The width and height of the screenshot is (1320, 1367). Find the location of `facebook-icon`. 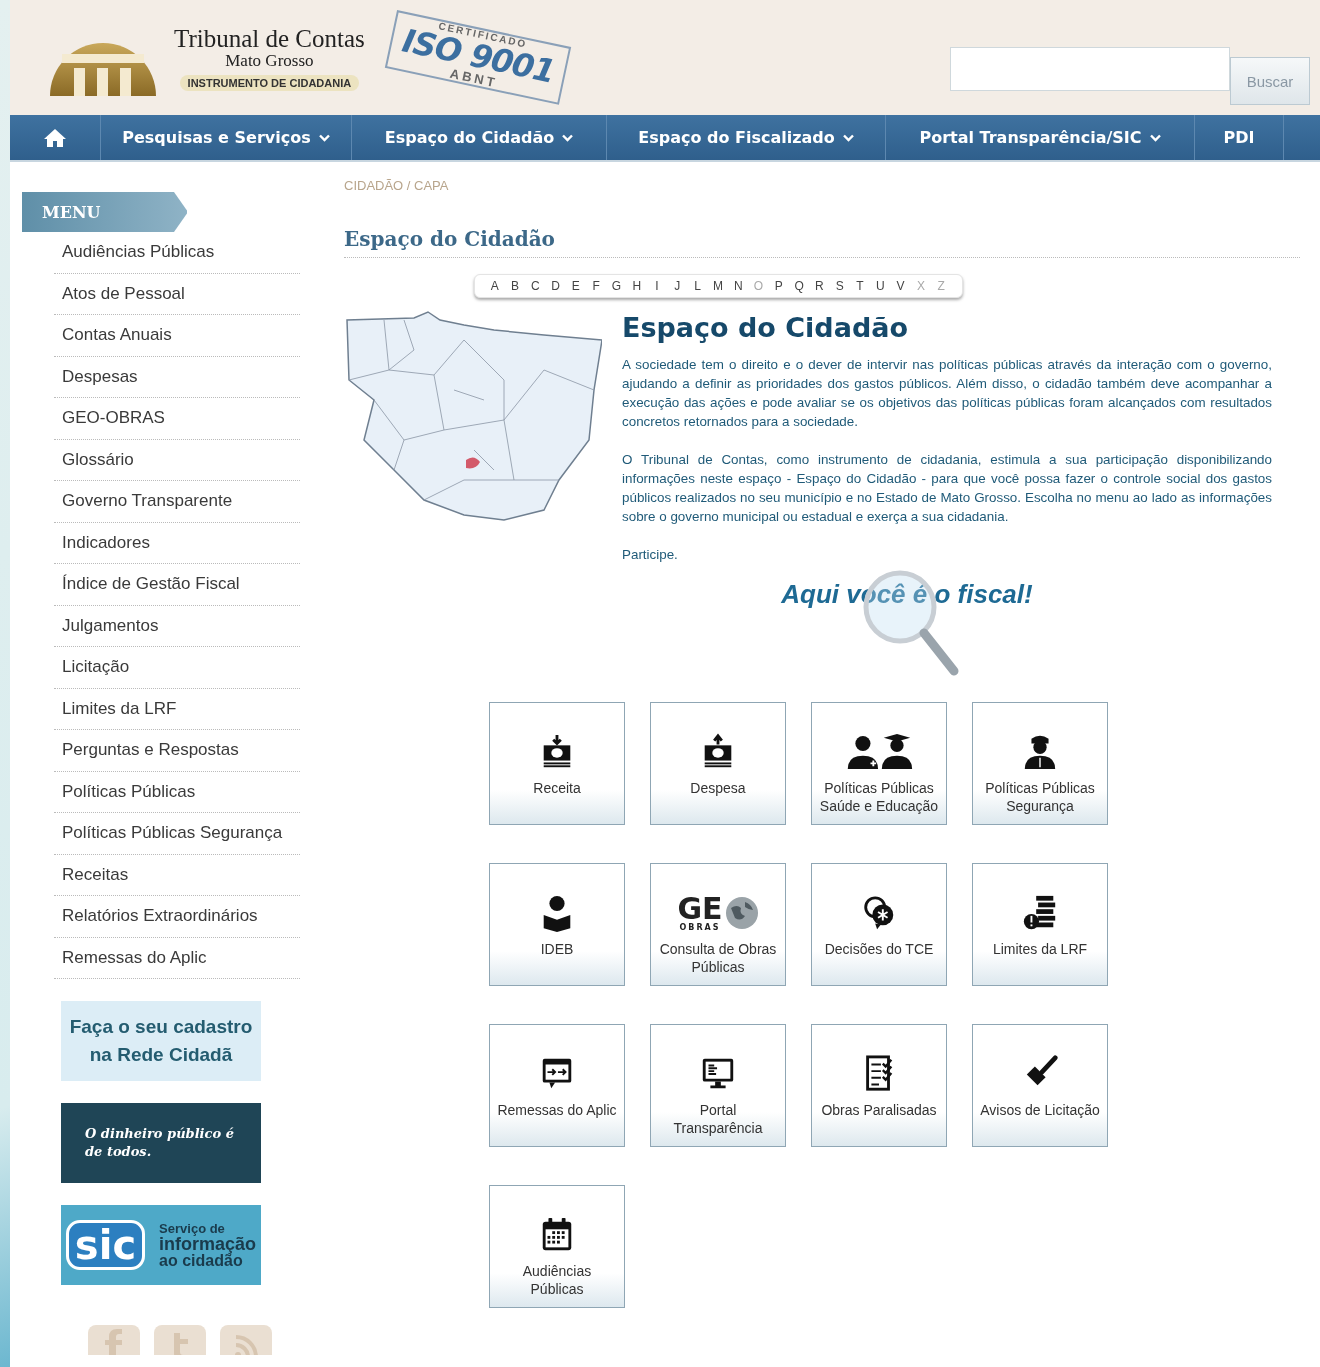

facebook-icon is located at coordinates (114, 1340).